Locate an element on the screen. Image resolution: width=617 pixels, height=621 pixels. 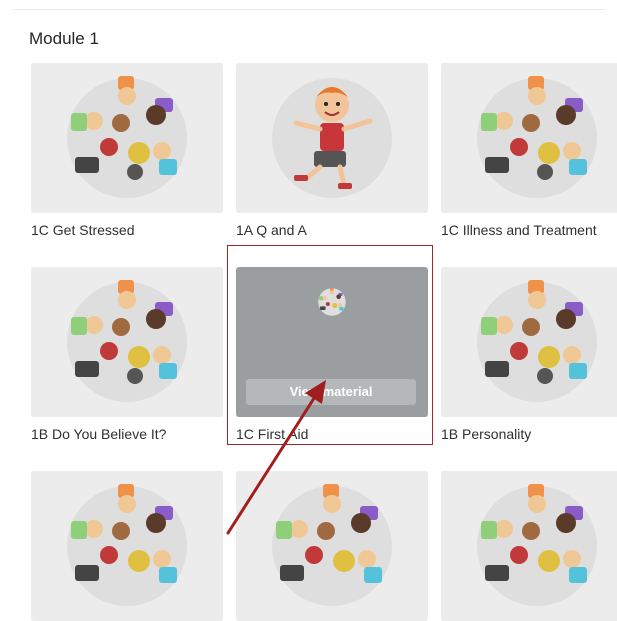
module-title: Module 1 is located at coordinates (64, 38).